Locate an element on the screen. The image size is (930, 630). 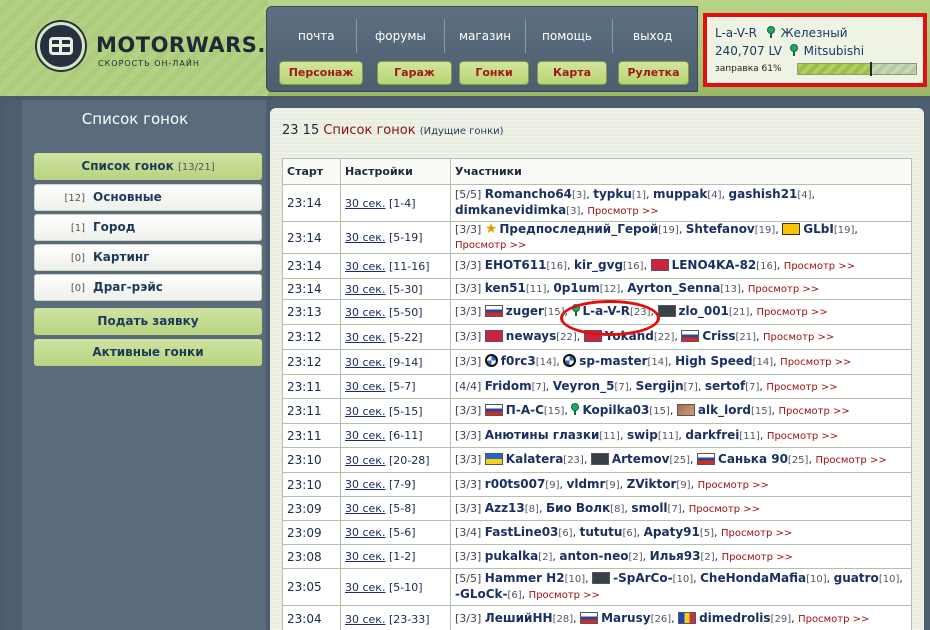
sidebar-item-drag: [0] Драг-рэйс is located at coordinates (148, 287).